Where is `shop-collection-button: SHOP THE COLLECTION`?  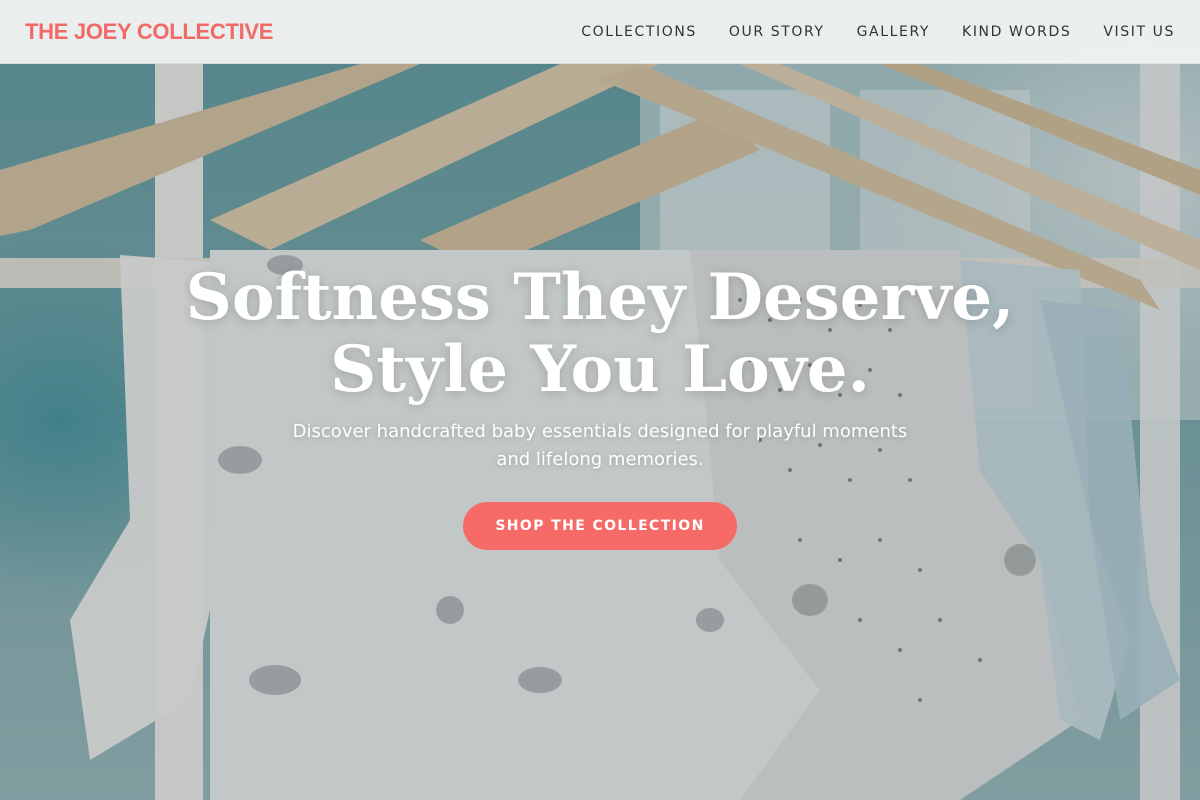 shop-collection-button: SHOP THE COLLECTION is located at coordinates (600, 526).